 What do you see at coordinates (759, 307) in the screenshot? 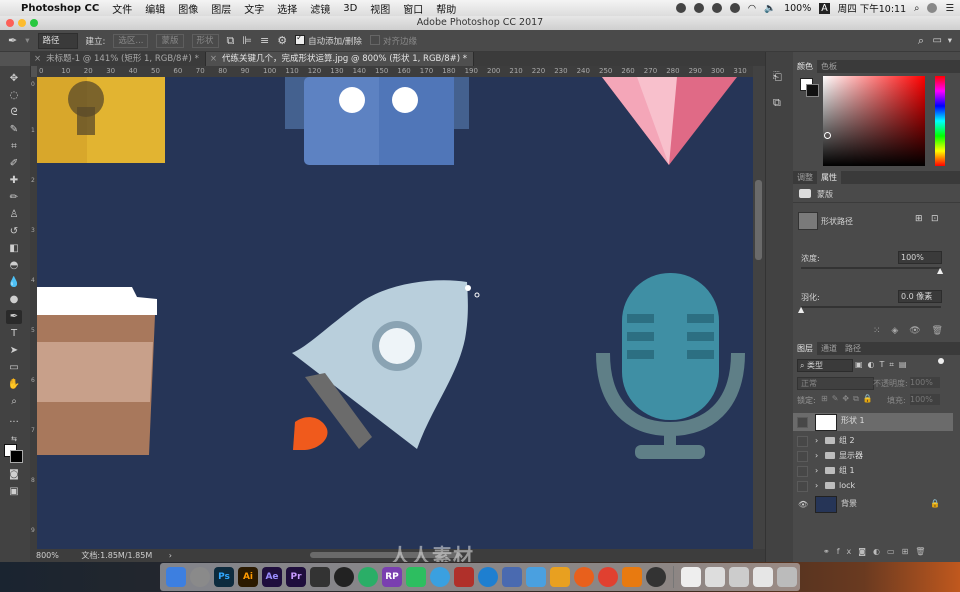
I see `canvas-vertical-scrollbar` at bounding box center [759, 307].